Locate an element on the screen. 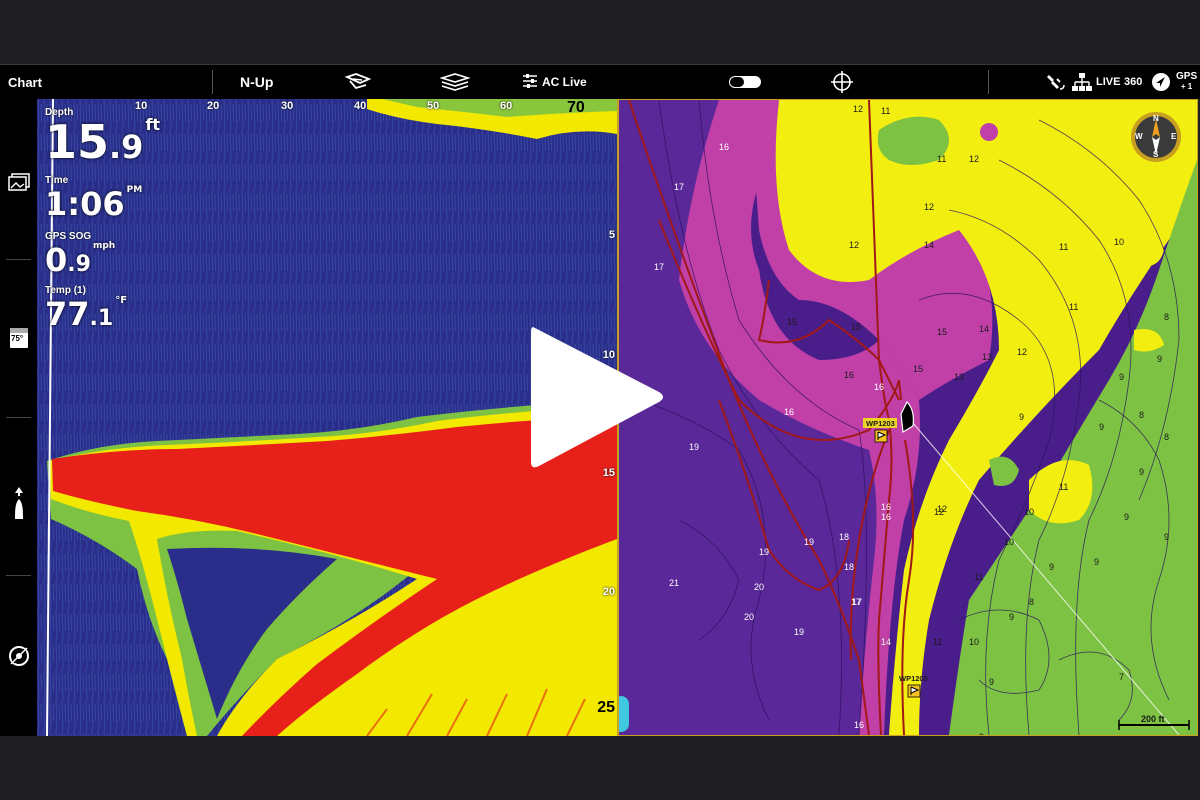  depth-decimal: .9 is located at coordinates (126, 147).